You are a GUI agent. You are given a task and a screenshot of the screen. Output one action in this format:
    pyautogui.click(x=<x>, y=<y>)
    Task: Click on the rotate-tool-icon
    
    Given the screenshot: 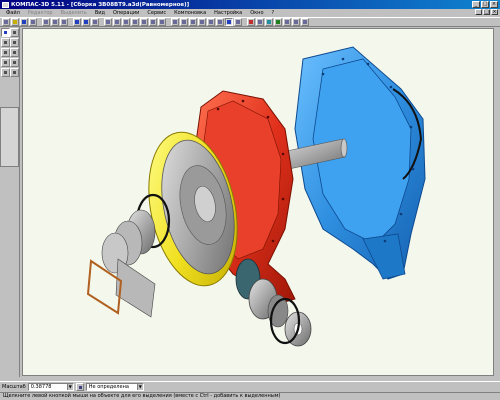 What is the action you would take?
    pyautogui.click(x=14, y=32)
    